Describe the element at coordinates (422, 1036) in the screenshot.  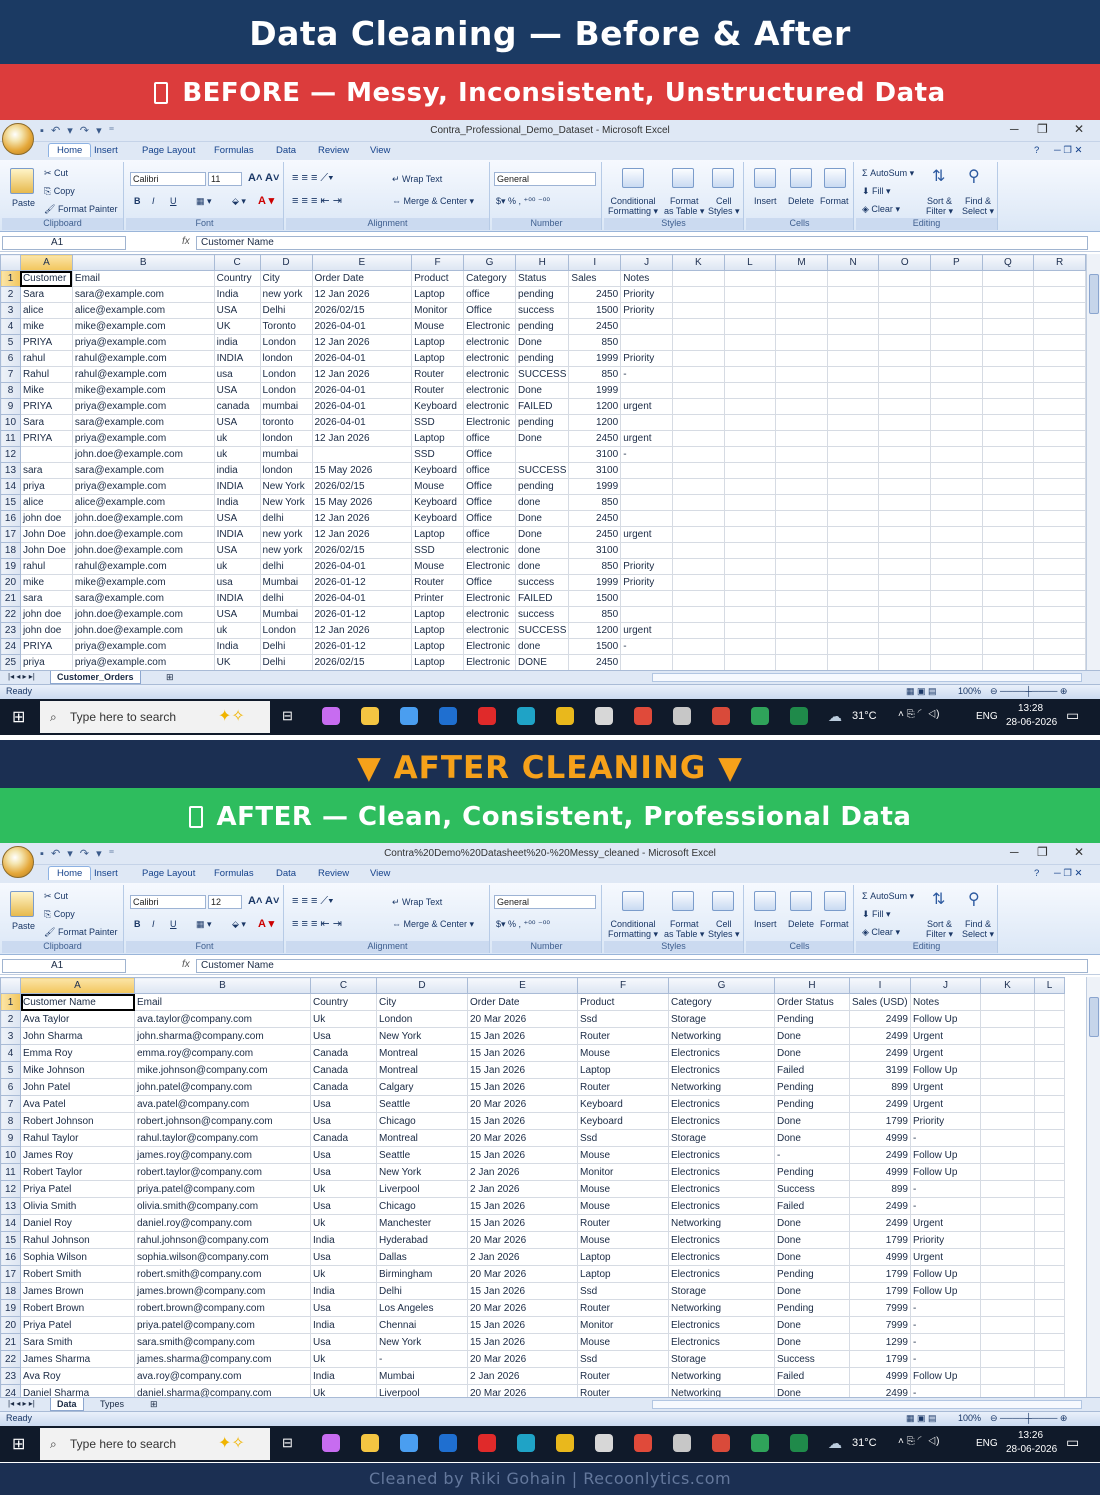
I see `cell: New York` at that location.